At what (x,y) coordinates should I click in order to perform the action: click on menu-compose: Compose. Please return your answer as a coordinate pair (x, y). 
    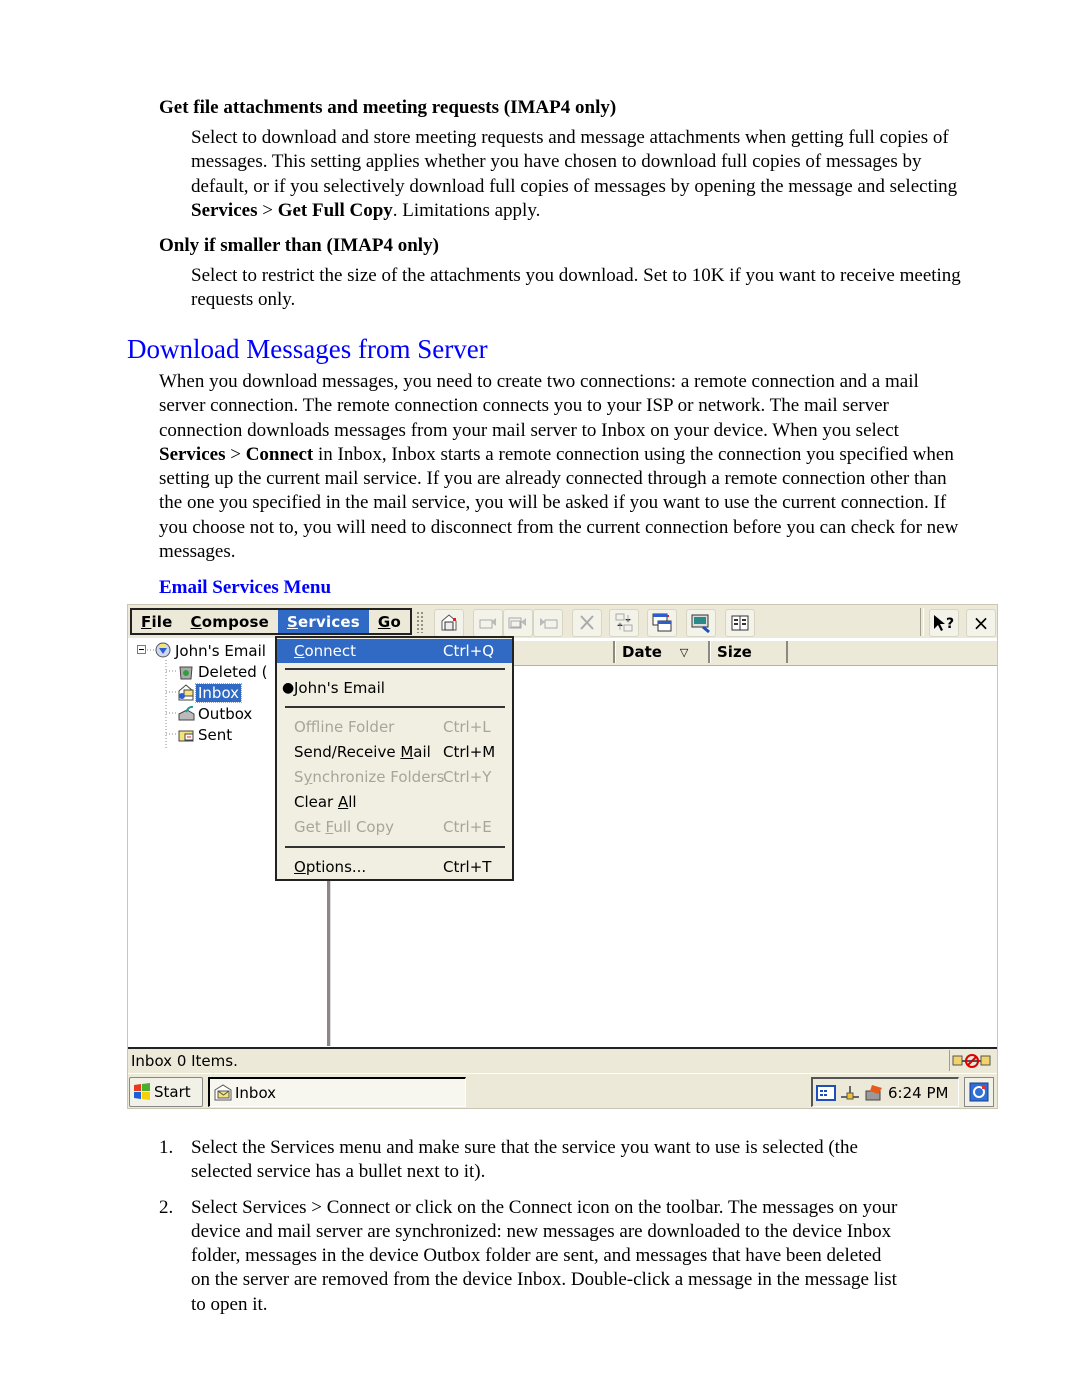
    Looking at the image, I should click on (230, 621).